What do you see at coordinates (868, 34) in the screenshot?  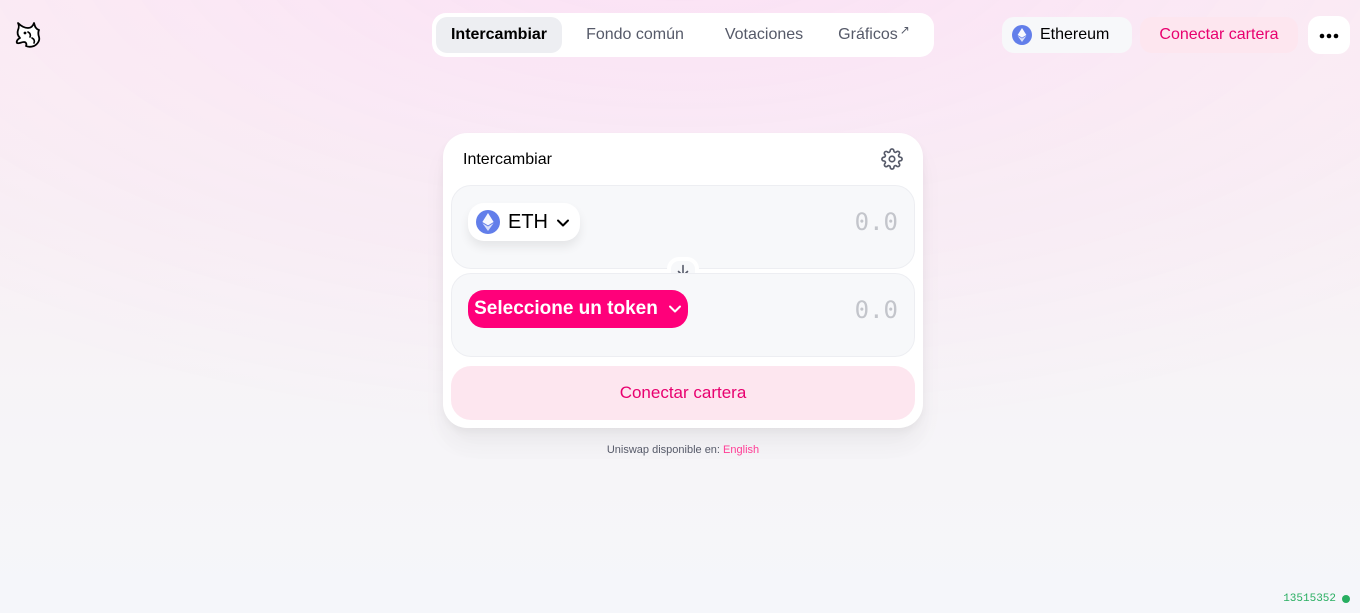 I see `nav-tab-charts-label: Gráficos` at bounding box center [868, 34].